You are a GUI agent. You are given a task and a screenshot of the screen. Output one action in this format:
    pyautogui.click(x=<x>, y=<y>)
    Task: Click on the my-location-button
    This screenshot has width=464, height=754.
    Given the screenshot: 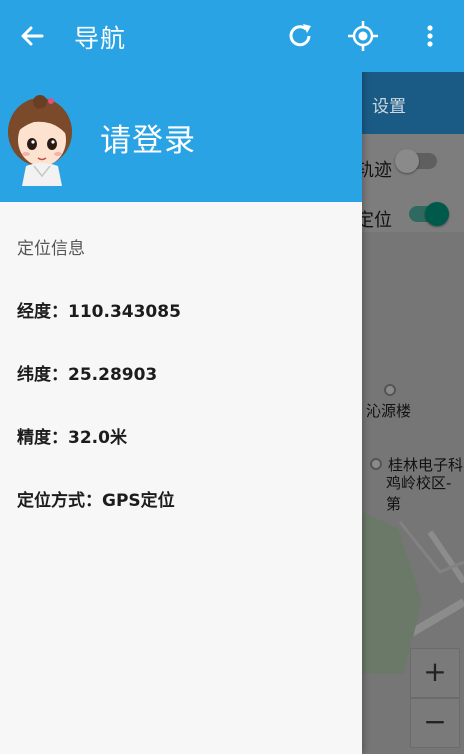 What is the action you would take?
    pyautogui.click(x=363, y=36)
    